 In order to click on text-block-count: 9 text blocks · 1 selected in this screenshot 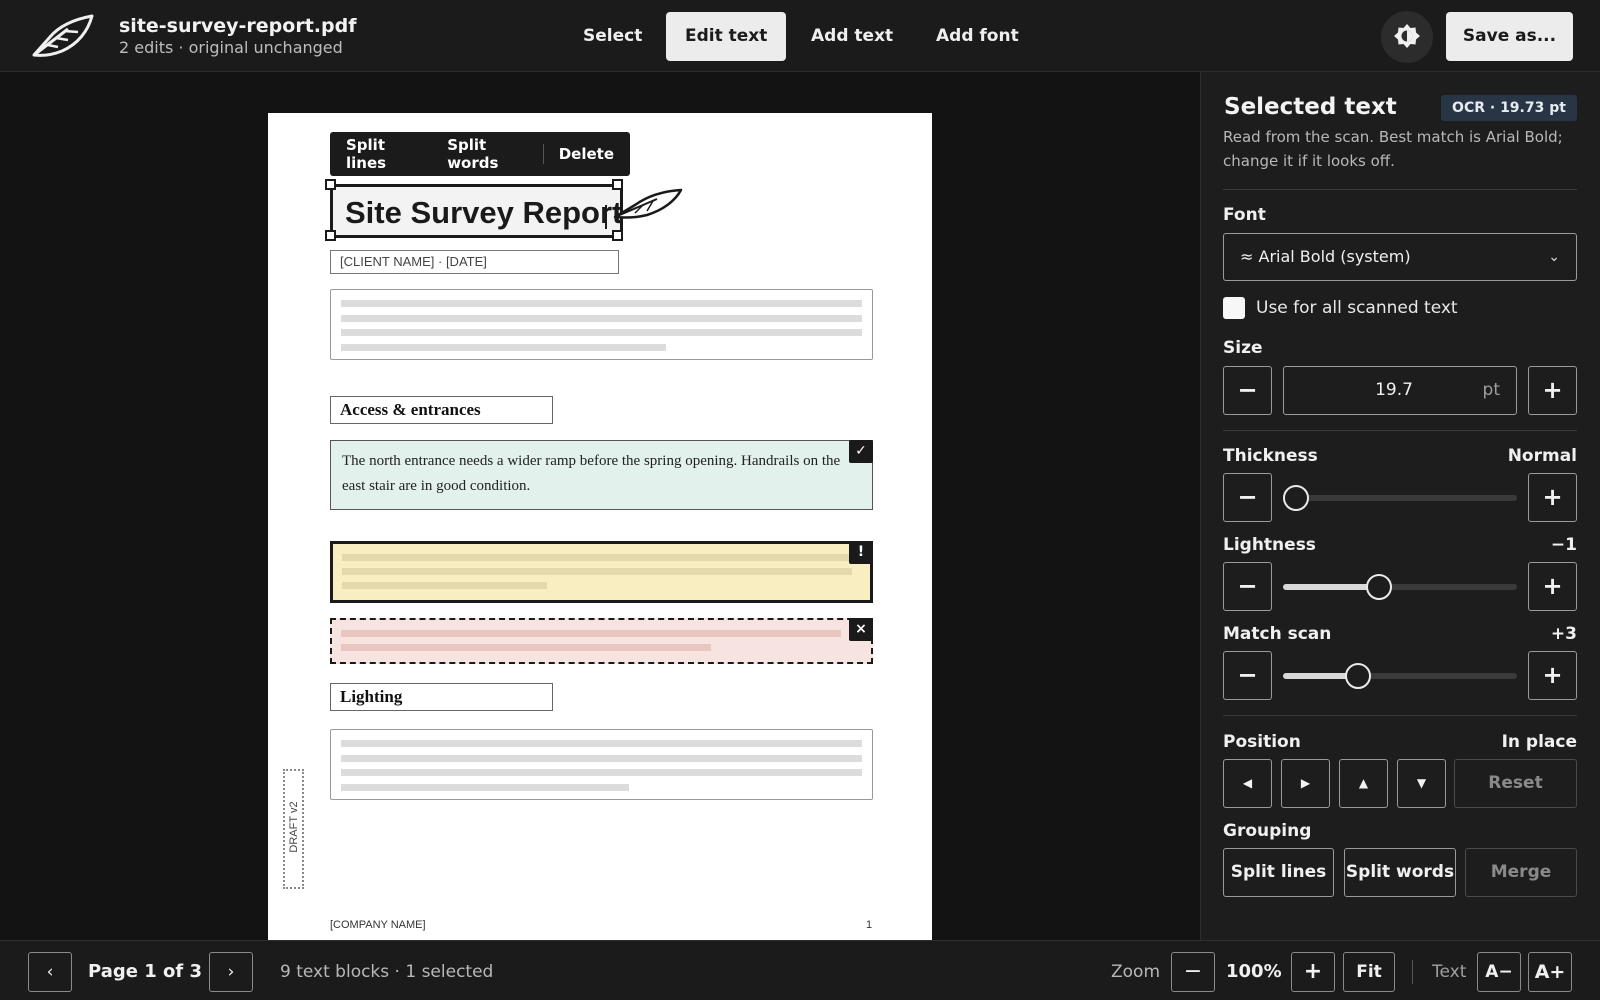, I will do `click(387, 972)`.